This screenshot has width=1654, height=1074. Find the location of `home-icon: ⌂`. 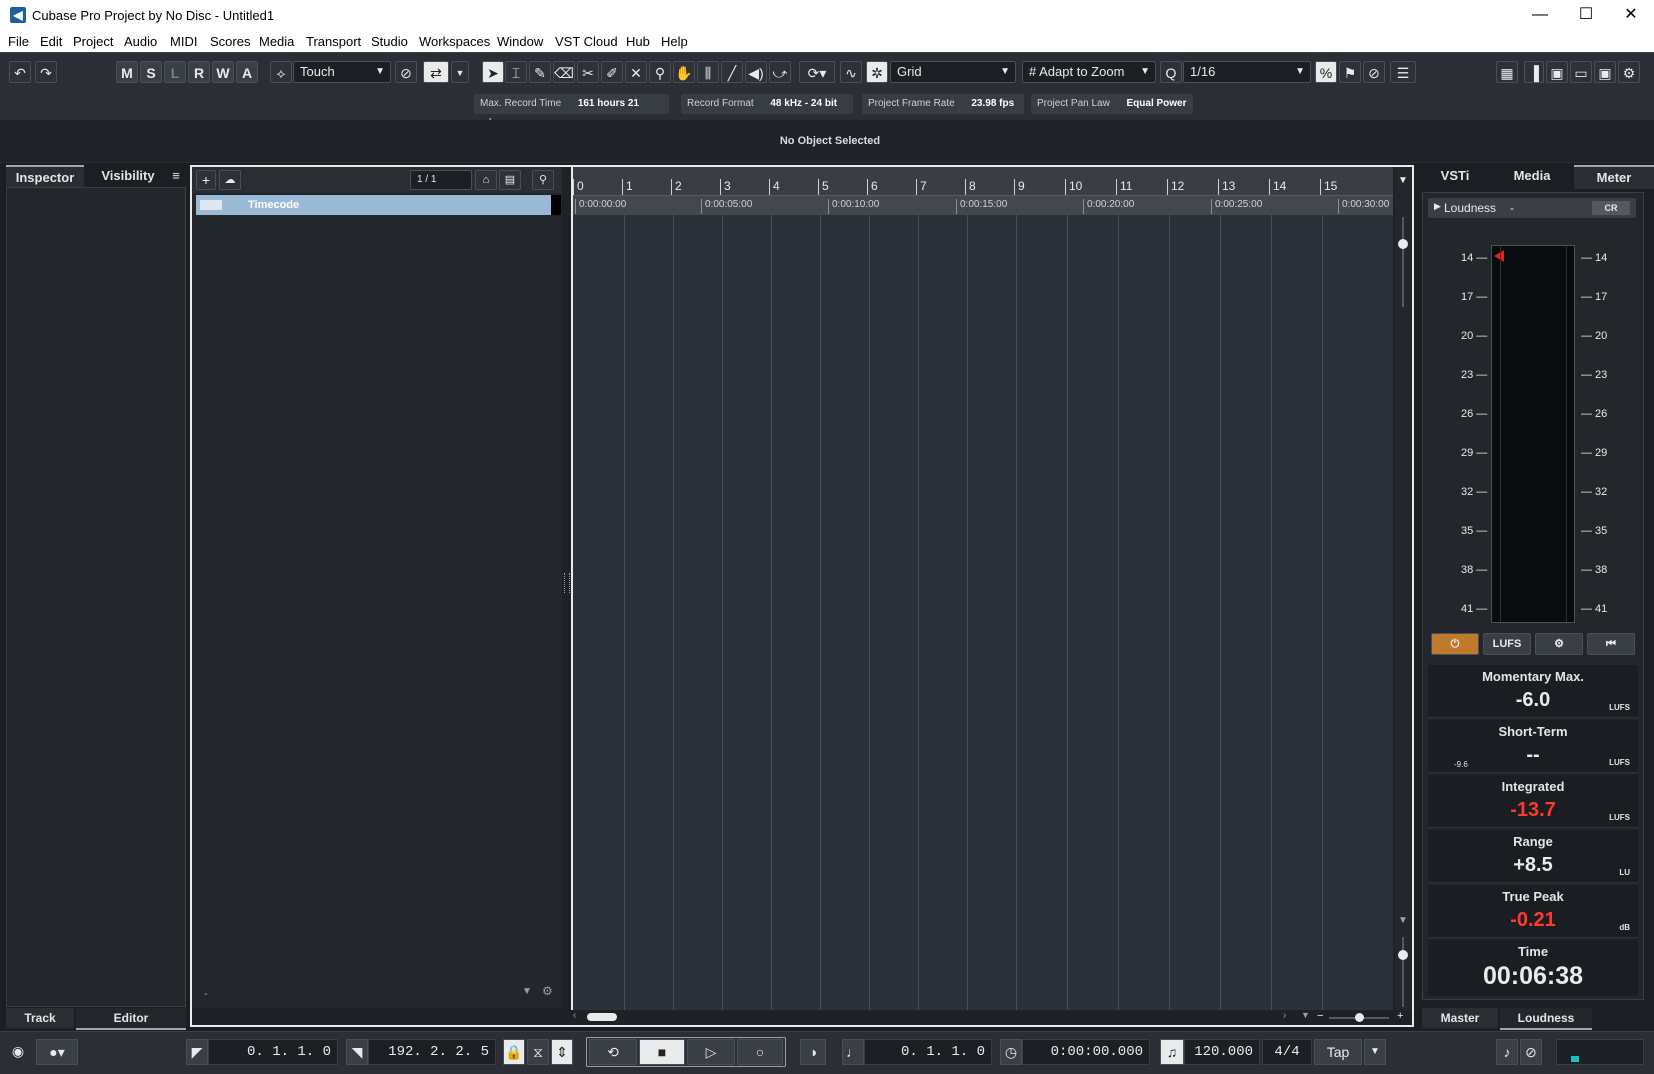

home-icon: ⌂ is located at coordinates (486, 180).